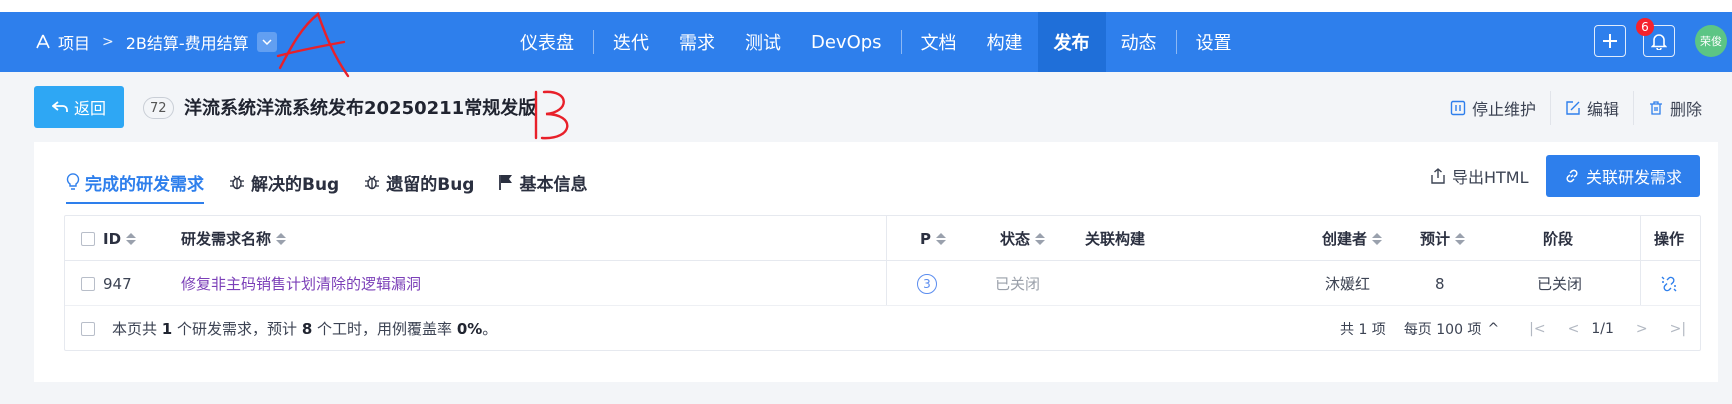  What do you see at coordinates (1214, 42) in the screenshot?
I see `nav-settings: 设置` at bounding box center [1214, 42].